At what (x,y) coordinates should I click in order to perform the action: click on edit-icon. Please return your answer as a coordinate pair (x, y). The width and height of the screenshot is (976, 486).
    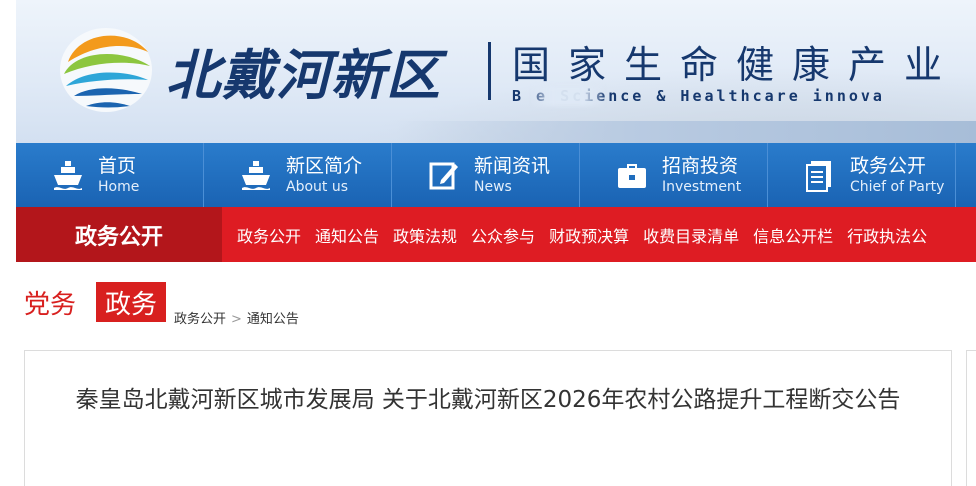
    Looking at the image, I should click on (444, 175).